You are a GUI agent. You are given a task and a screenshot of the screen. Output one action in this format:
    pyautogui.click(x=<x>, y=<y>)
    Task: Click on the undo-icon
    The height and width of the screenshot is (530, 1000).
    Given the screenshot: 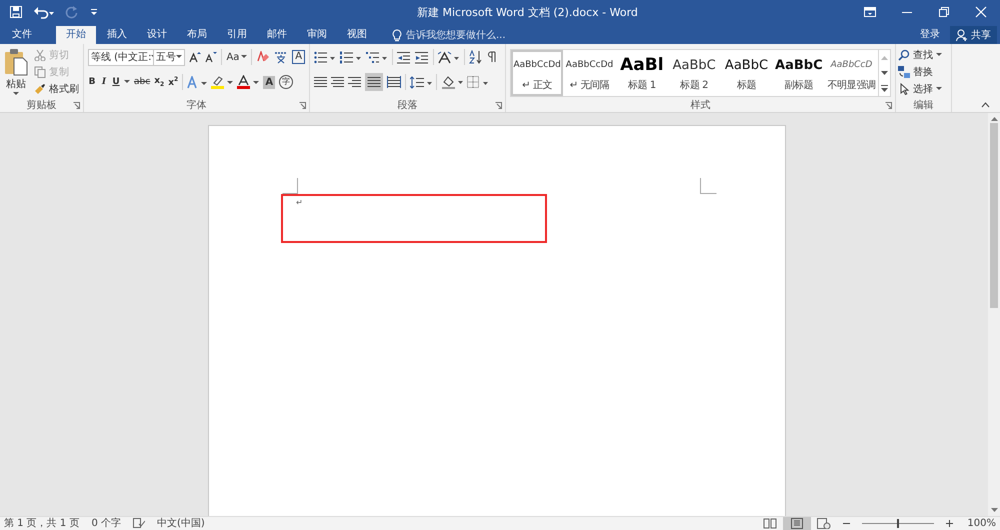 What is the action you would take?
    pyautogui.click(x=44, y=12)
    